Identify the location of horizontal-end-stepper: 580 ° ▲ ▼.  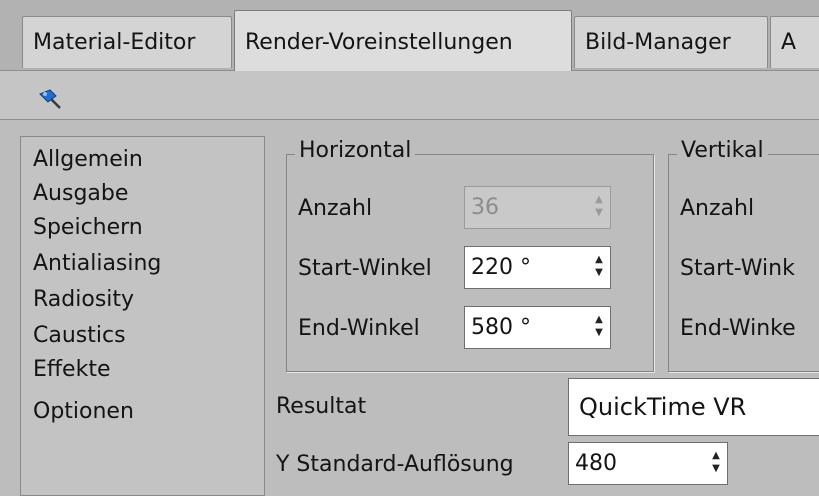
(537, 327).